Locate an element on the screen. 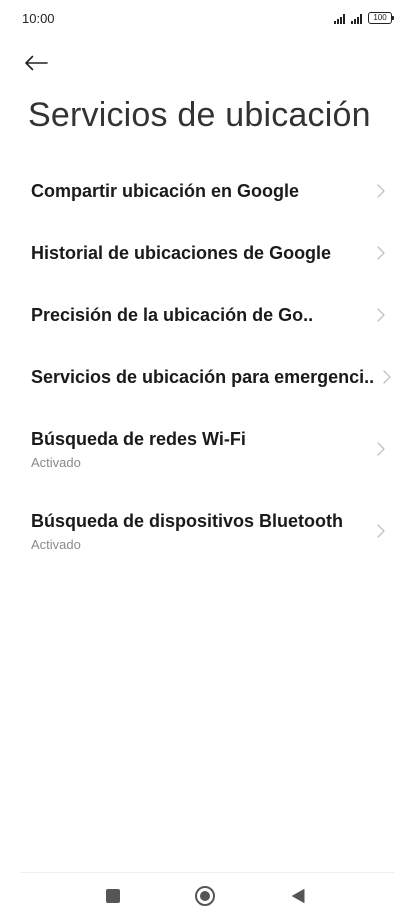 The width and height of the screenshot is (414, 920). item-label: Historial de ubicaciones de Google is located at coordinates (181, 252).